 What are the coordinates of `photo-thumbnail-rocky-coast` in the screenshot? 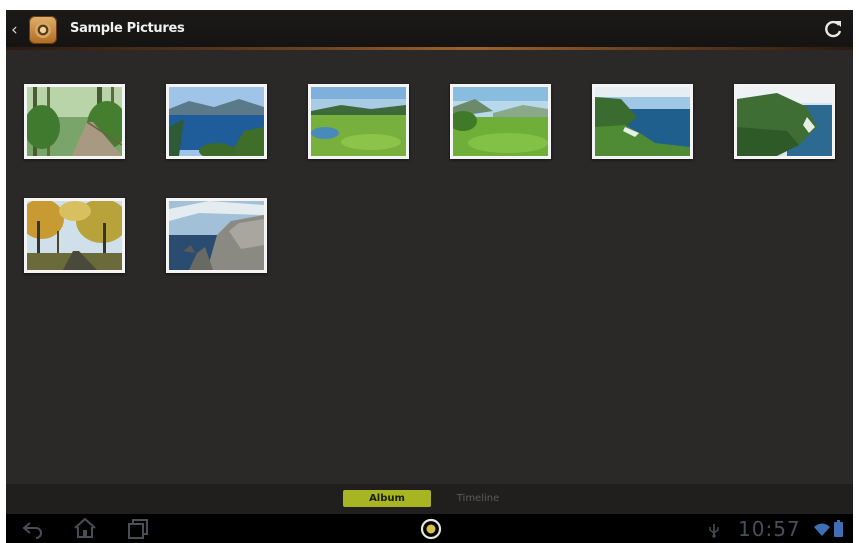 It's located at (216, 235).